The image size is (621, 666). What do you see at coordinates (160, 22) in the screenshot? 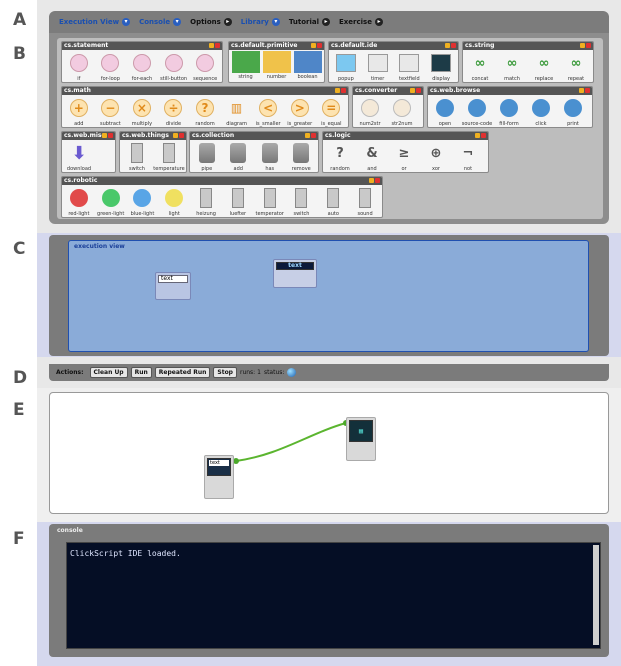
I see `menu-console: Console ▾` at bounding box center [160, 22].